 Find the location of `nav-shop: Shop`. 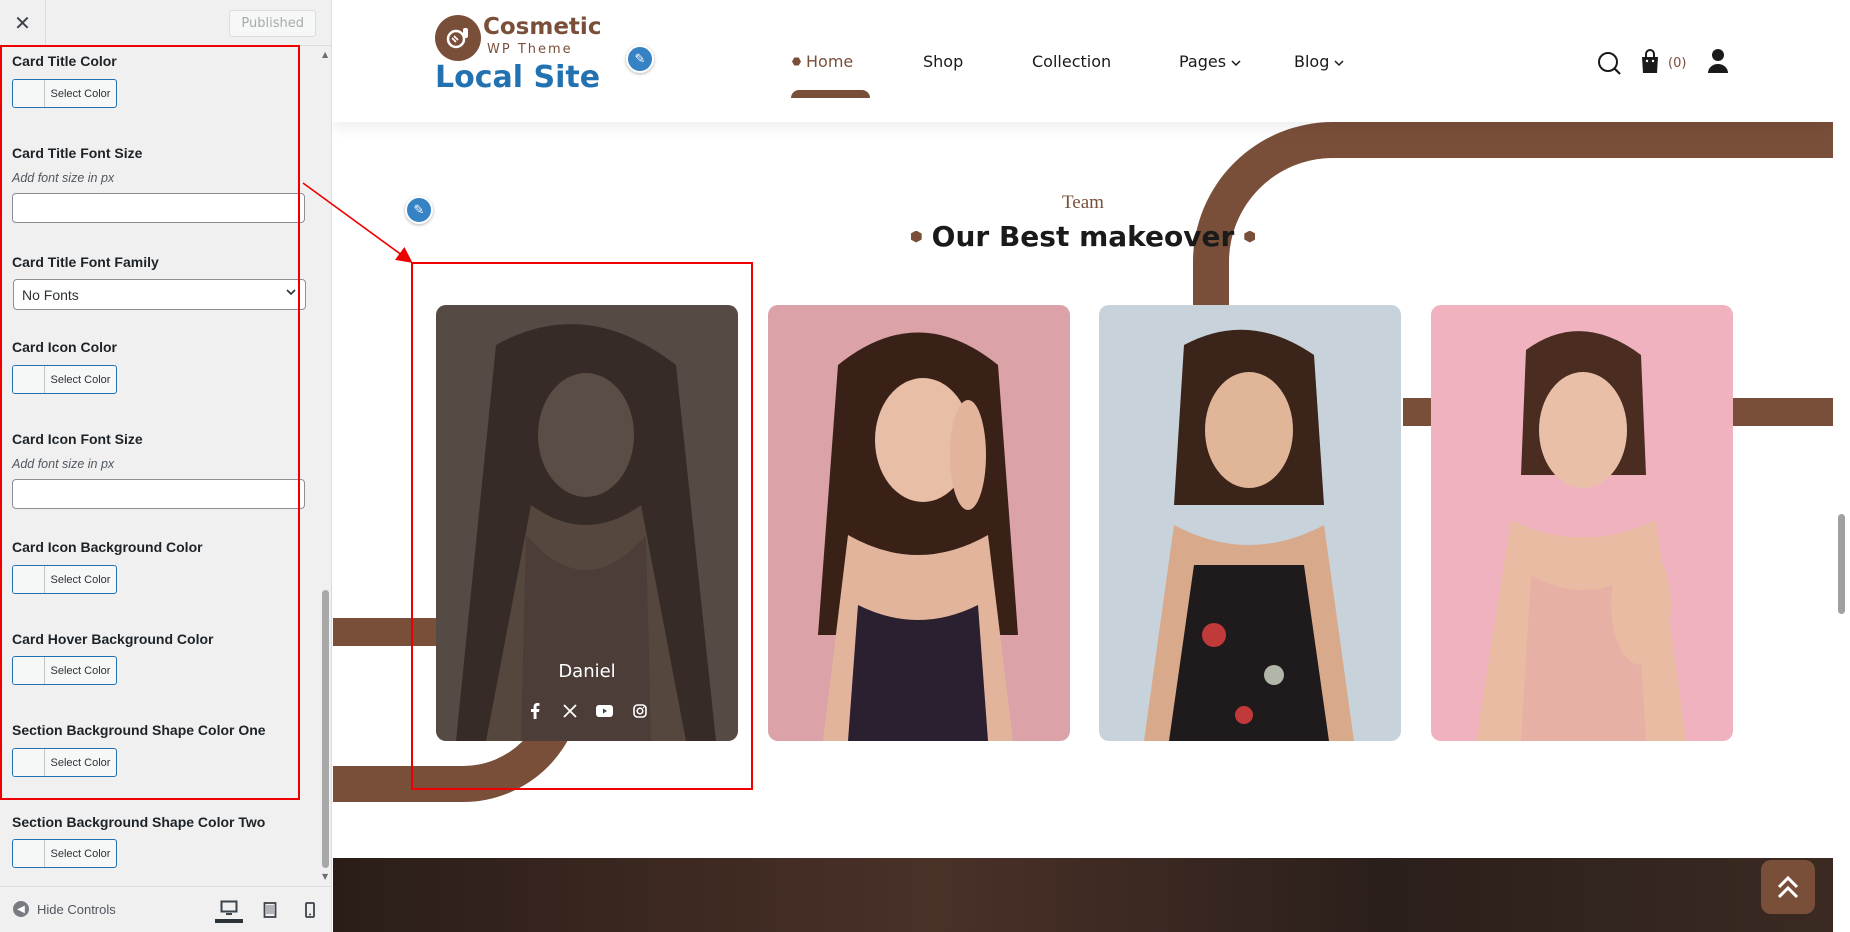

nav-shop: Shop is located at coordinates (943, 61).